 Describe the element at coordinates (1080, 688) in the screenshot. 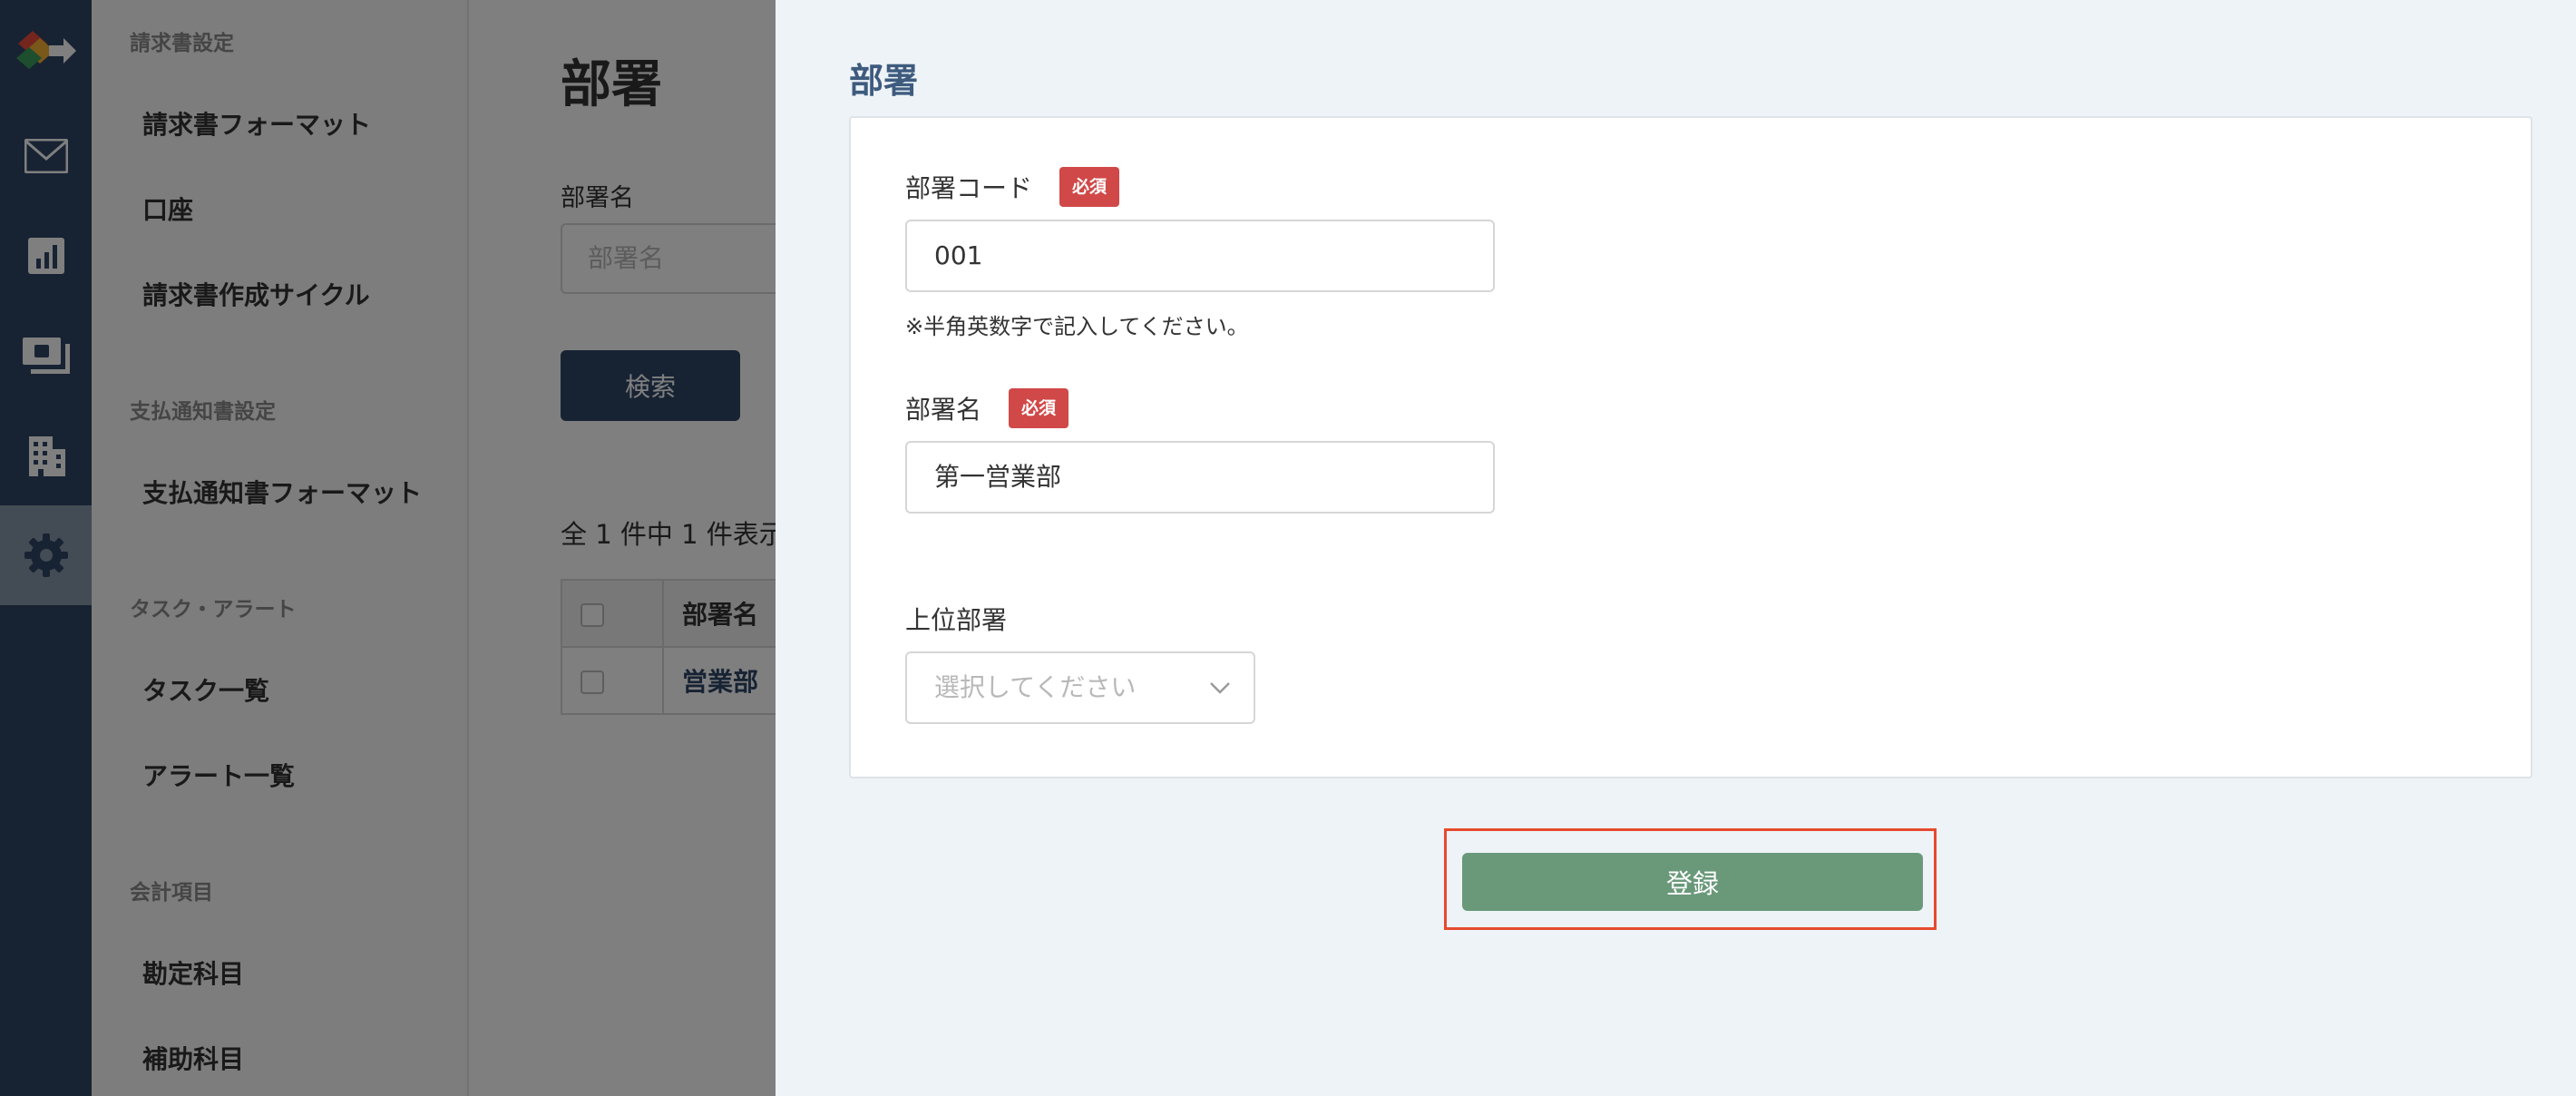

I see `parent-department-select: 選択してください` at that location.